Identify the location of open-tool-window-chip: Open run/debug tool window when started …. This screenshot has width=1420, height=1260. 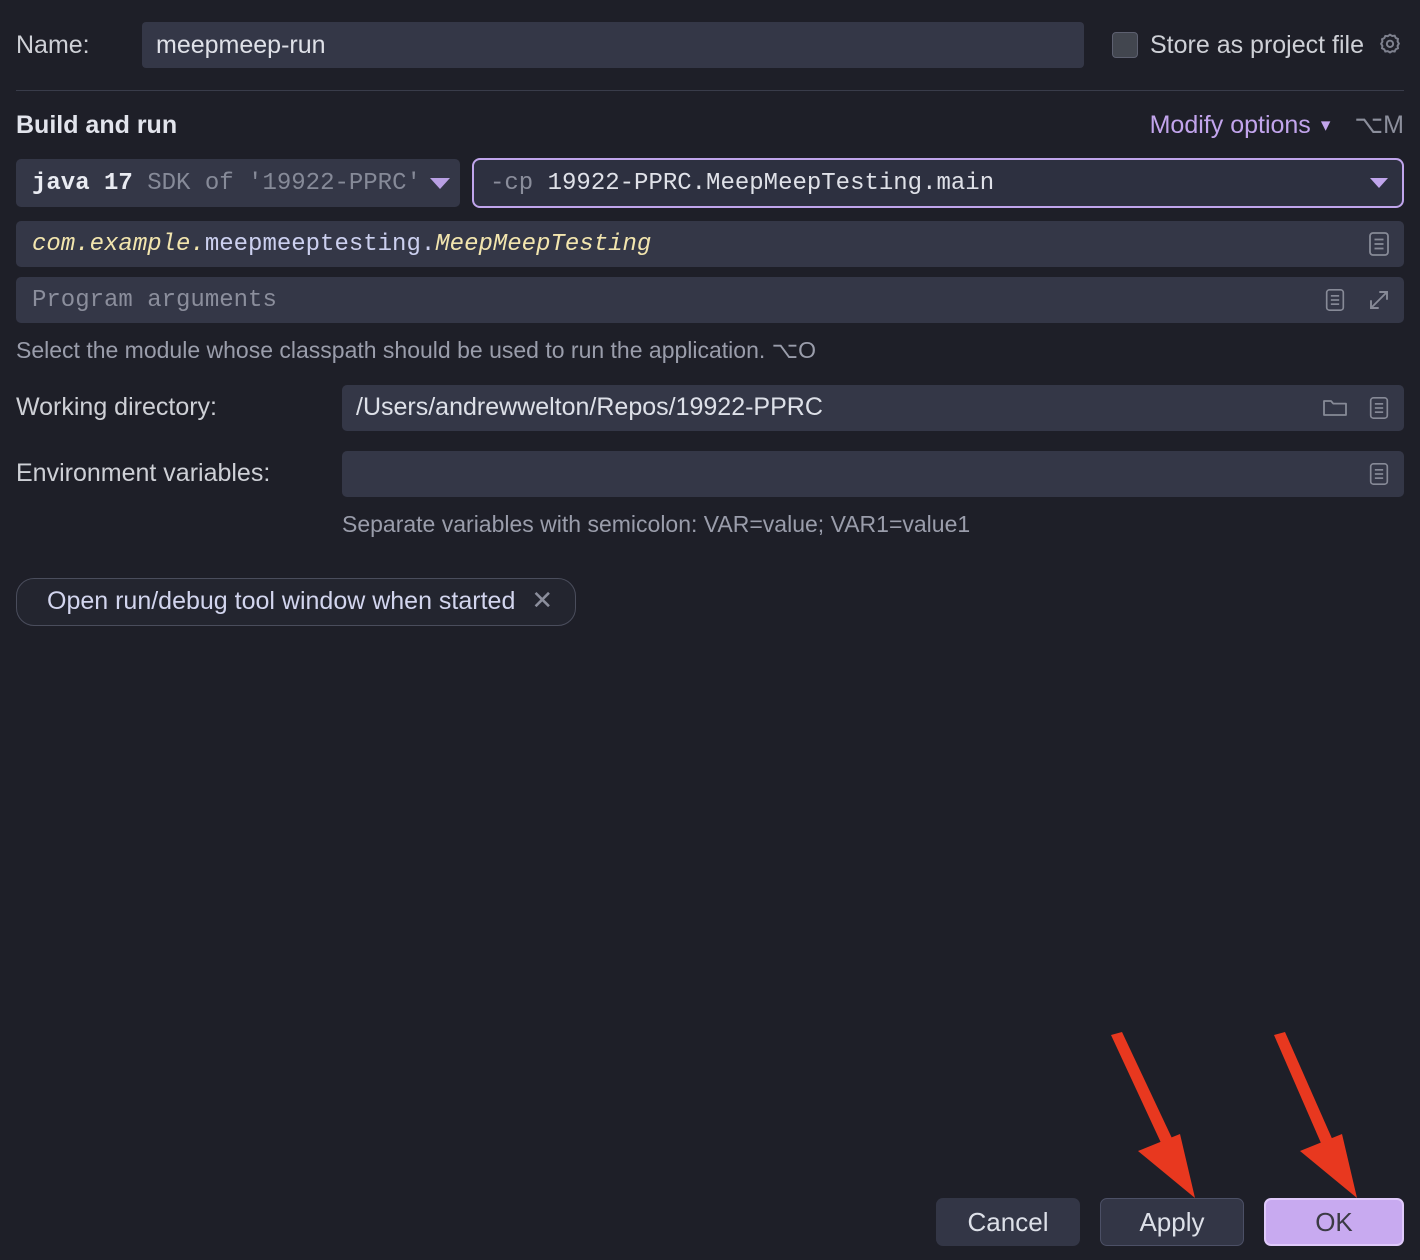
(296, 602).